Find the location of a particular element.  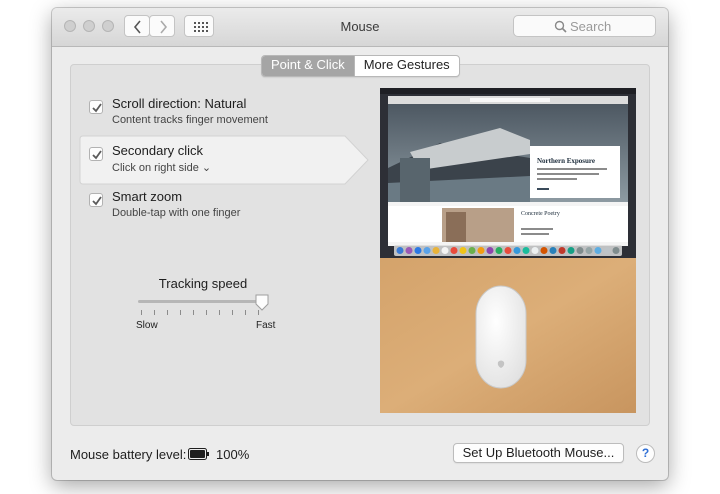

option-title: Scroll direction: Natural is located at coordinates (179, 103).